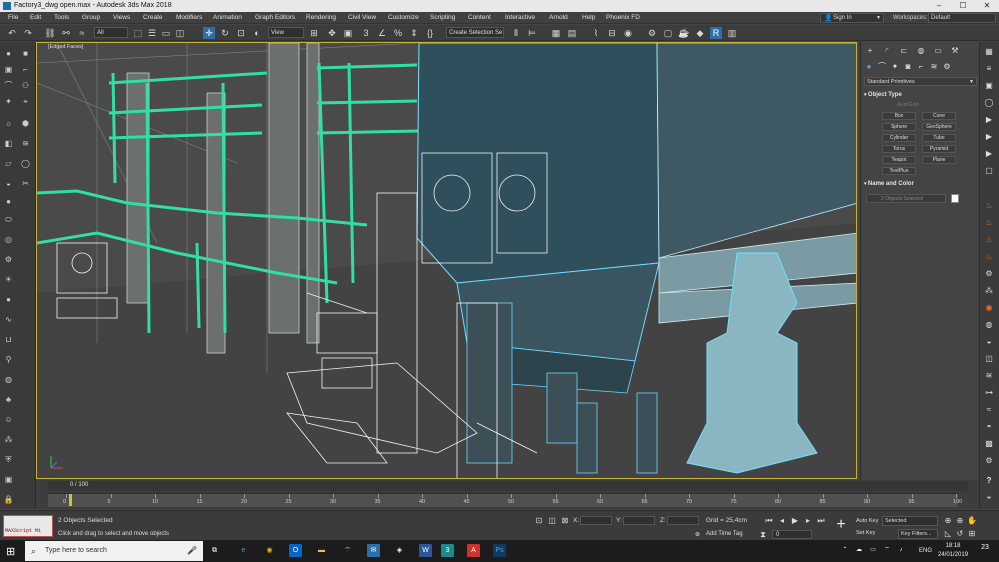 This screenshot has width=999, height=562. What do you see at coordinates (8, 339) in the screenshot?
I see `magnet-icon: ⊔` at bounding box center [8, 339].